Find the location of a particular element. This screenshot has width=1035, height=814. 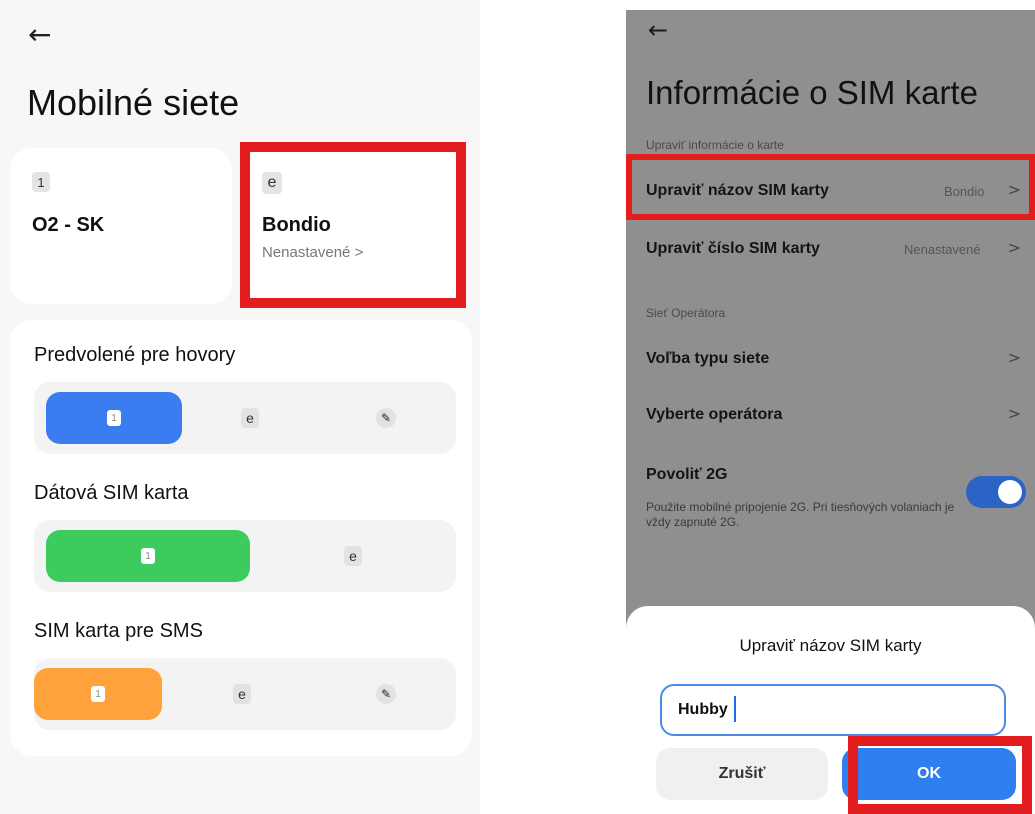

text-cursor is located at coordinates (735, 709).